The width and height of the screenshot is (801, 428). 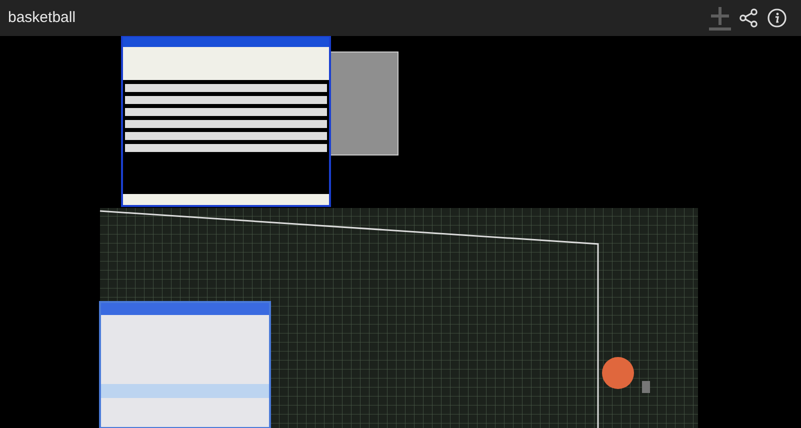 I want to click on info-icon, so click(x=777, y=18).